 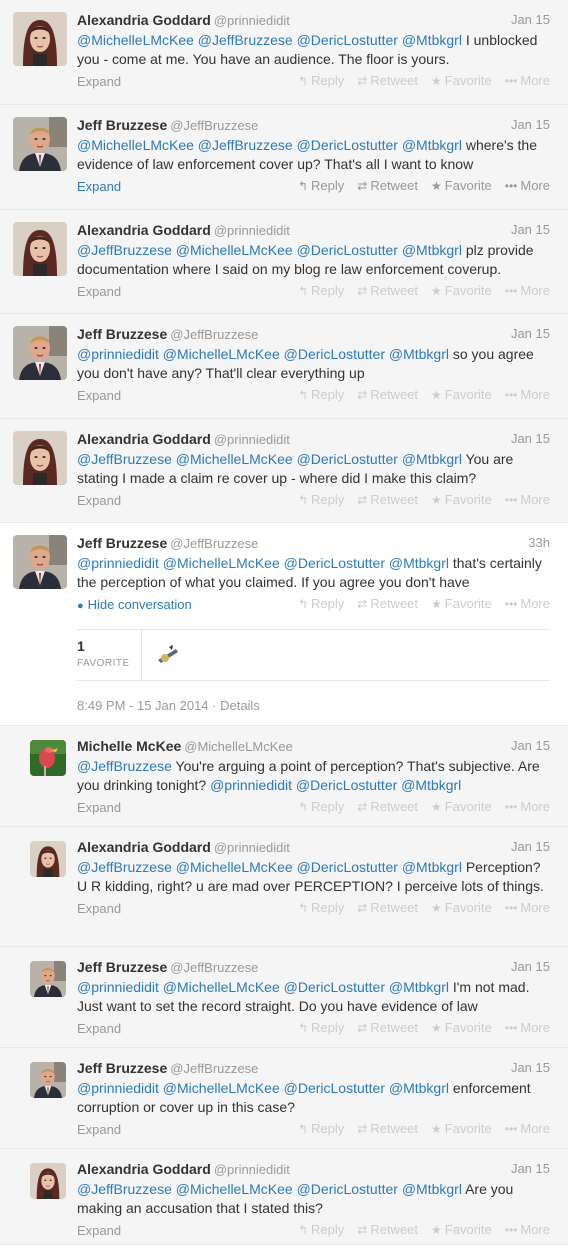 I want to click on author-name: Michelle McKee, so click(x=129, y=746).